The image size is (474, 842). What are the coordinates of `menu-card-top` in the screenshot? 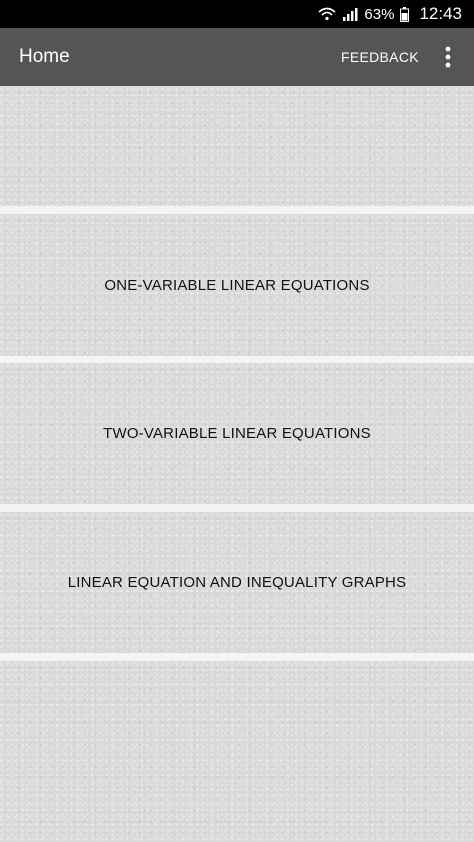 It's located at (237, 146).